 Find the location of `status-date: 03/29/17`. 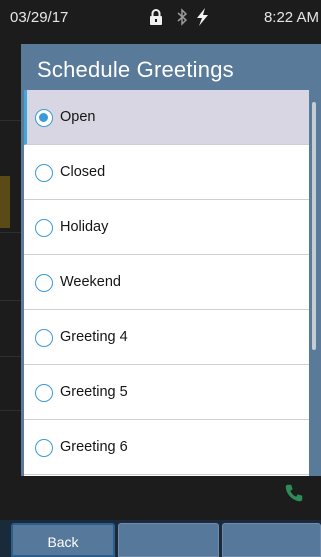

status-date: 03/29/17 is located at coordinates (39, 17).